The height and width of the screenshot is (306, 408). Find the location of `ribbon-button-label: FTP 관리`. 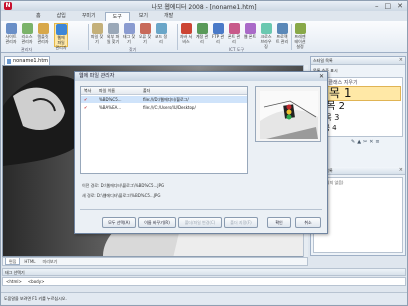

ribbon-button-label: FTP 관리 is located at coordinates (218, 39).